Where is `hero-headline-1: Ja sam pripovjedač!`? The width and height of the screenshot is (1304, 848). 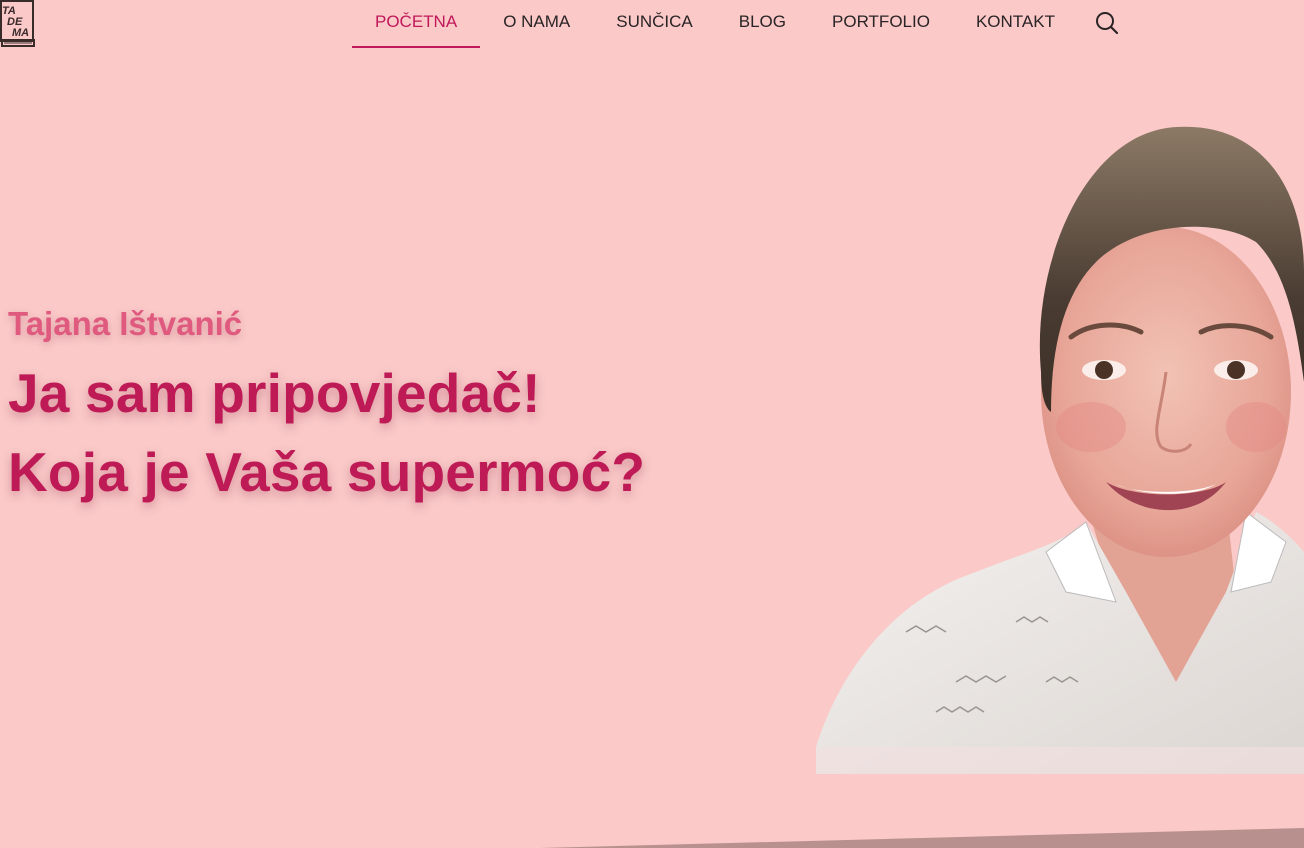 hero-headline-1: Ja sam pripovjedač! is located at coordinates (274, 393).